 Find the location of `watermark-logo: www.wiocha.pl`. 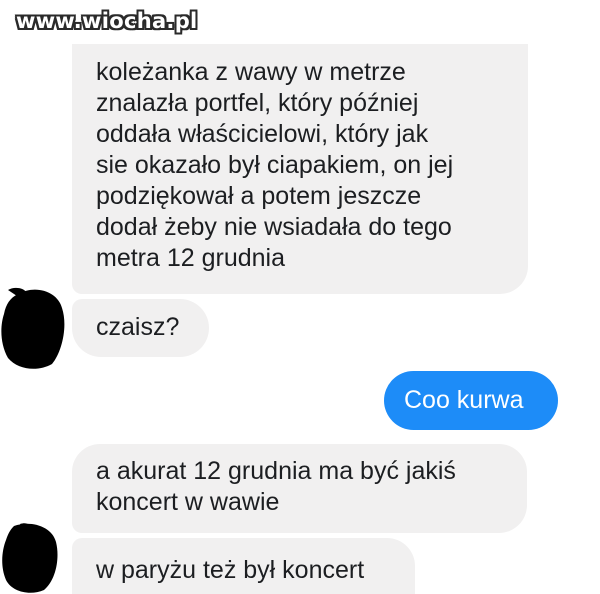

watermark-logo: www.wiocha.pl is located at coordinates (107, 21).